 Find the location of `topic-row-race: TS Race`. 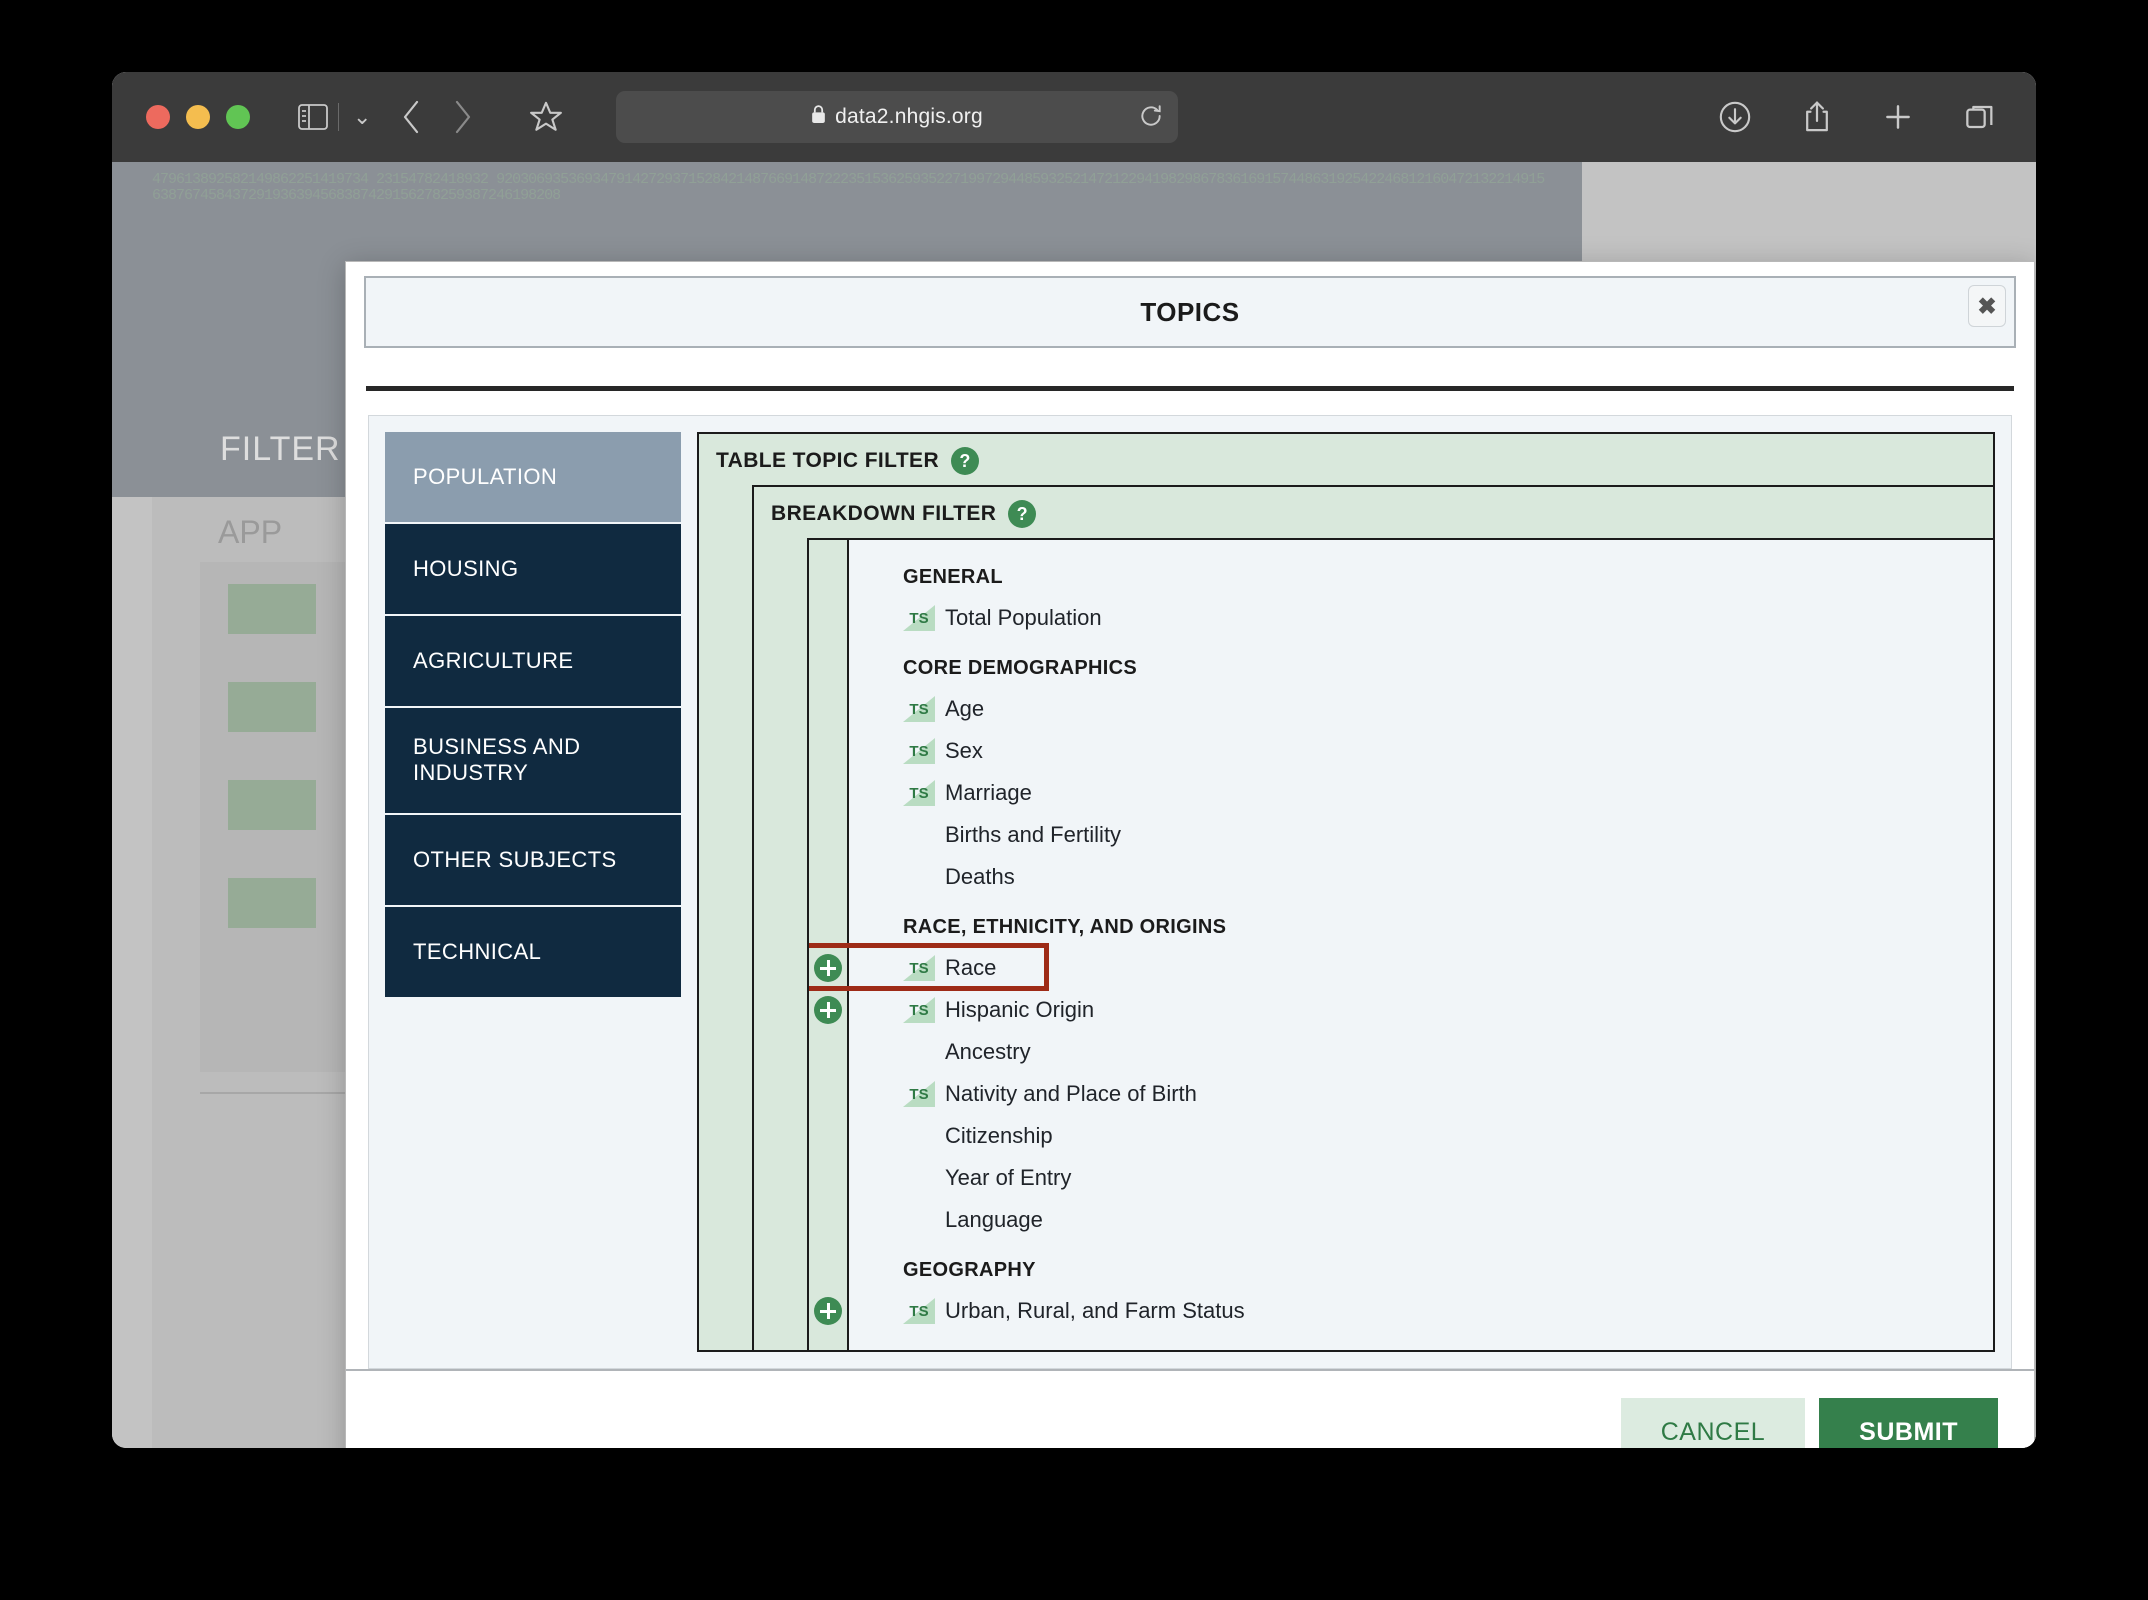

topic-row-race: TS Race is located at coordinates (1401, 968).